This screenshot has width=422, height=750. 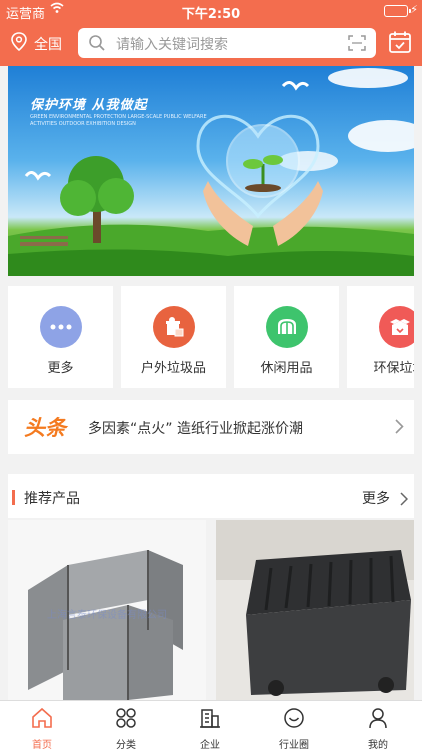 I want to click on product-card: 上海言泰环保设备有限公司, so click(x=107, y=610).